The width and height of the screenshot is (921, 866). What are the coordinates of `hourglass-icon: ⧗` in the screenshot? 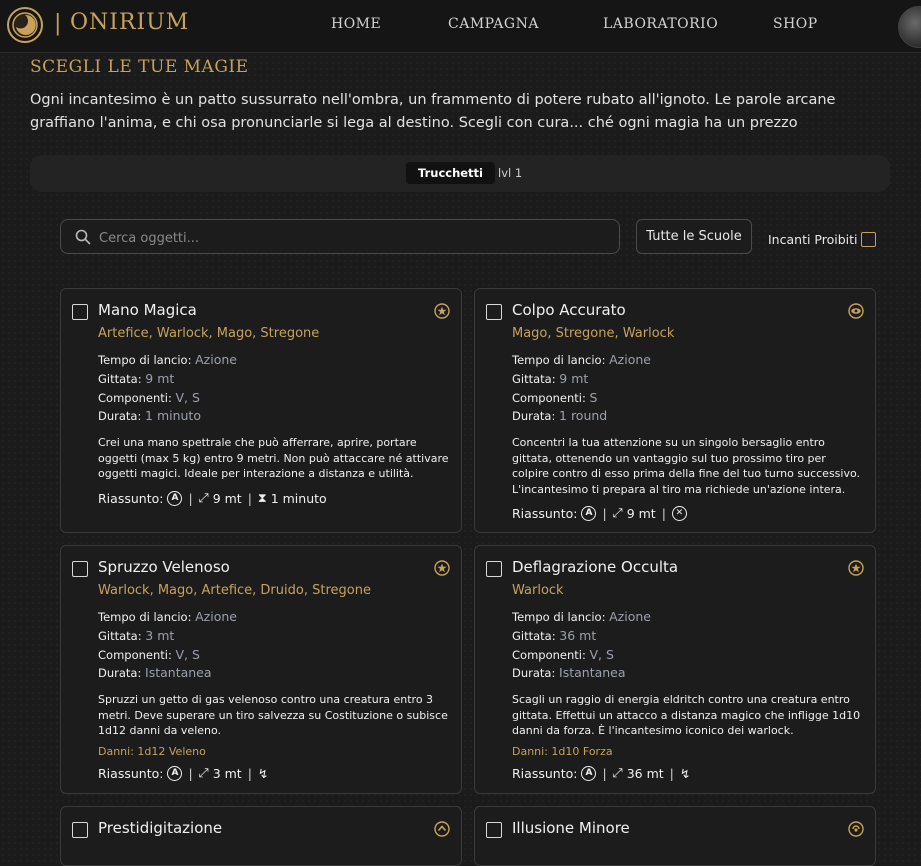 It's located at (262, 497).